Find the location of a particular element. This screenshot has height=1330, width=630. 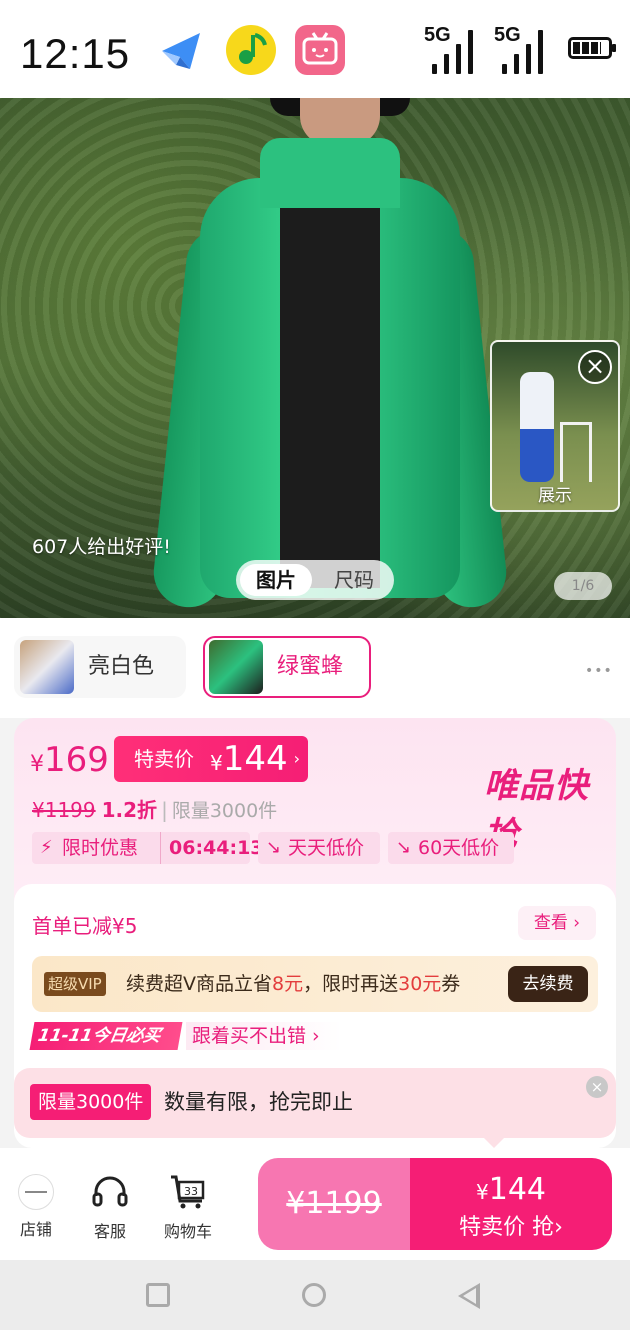

limited-quantity-badge: 限量3000件 is located at coordinates (91, 1102).